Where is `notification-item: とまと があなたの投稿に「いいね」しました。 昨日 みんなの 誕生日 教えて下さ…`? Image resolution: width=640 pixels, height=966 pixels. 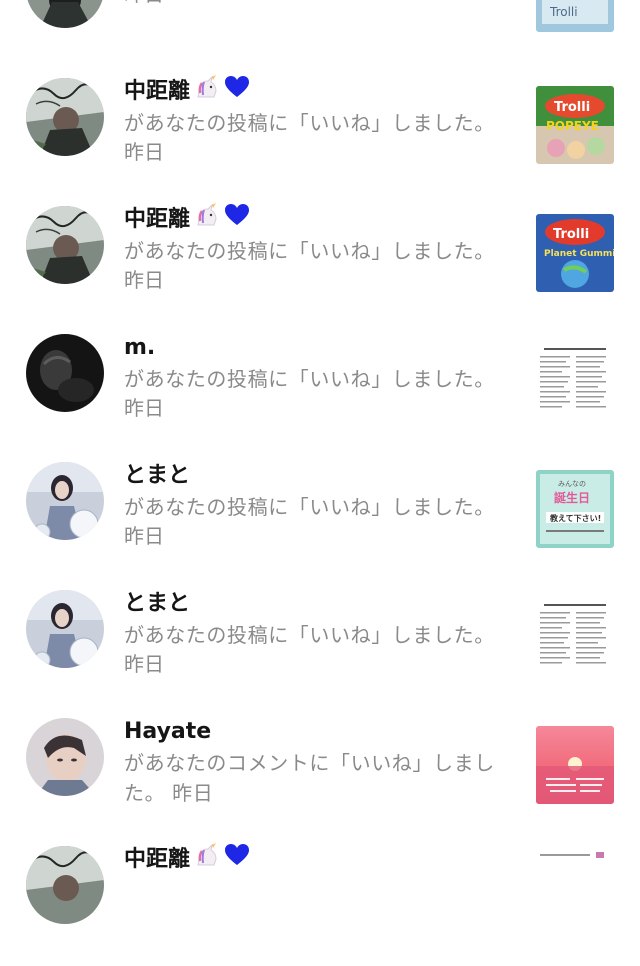
notification-item: とまと があなたの投稿に「いいね」しました。 昨日 みんなの 誕生日 教えて下さ… is located at coordinates (320, 518).